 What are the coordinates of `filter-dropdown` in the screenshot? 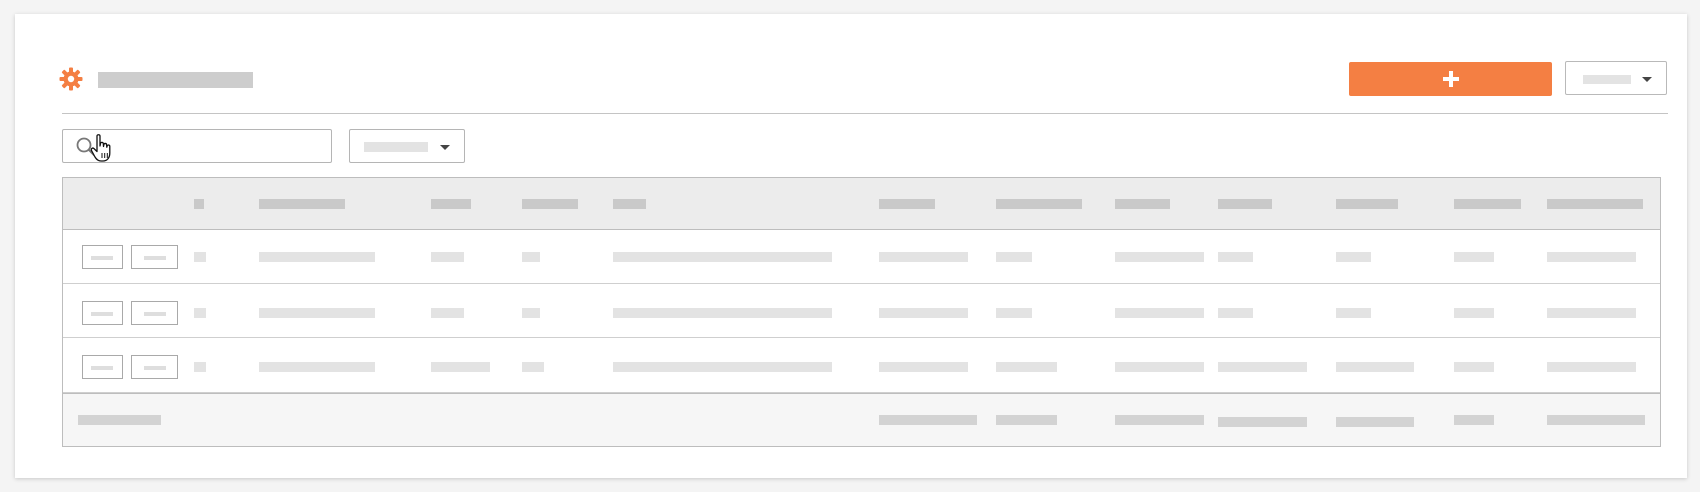 It's located at (407, 146).